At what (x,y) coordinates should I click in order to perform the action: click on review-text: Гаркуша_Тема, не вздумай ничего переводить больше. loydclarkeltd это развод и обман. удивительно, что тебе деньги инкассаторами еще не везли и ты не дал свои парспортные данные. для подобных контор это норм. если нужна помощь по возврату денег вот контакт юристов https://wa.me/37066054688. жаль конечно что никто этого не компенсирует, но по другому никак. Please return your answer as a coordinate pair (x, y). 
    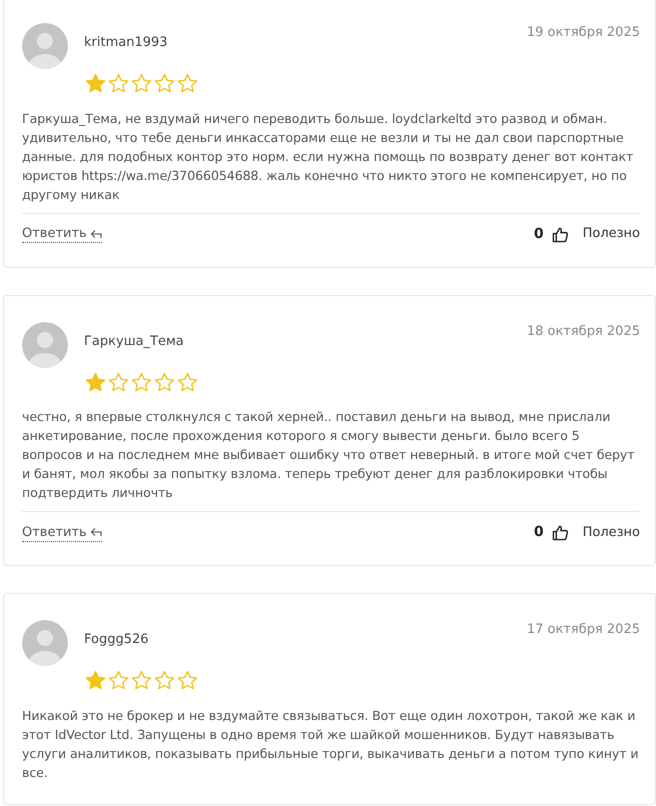
    Looking at the image, I should click on (328, 157).